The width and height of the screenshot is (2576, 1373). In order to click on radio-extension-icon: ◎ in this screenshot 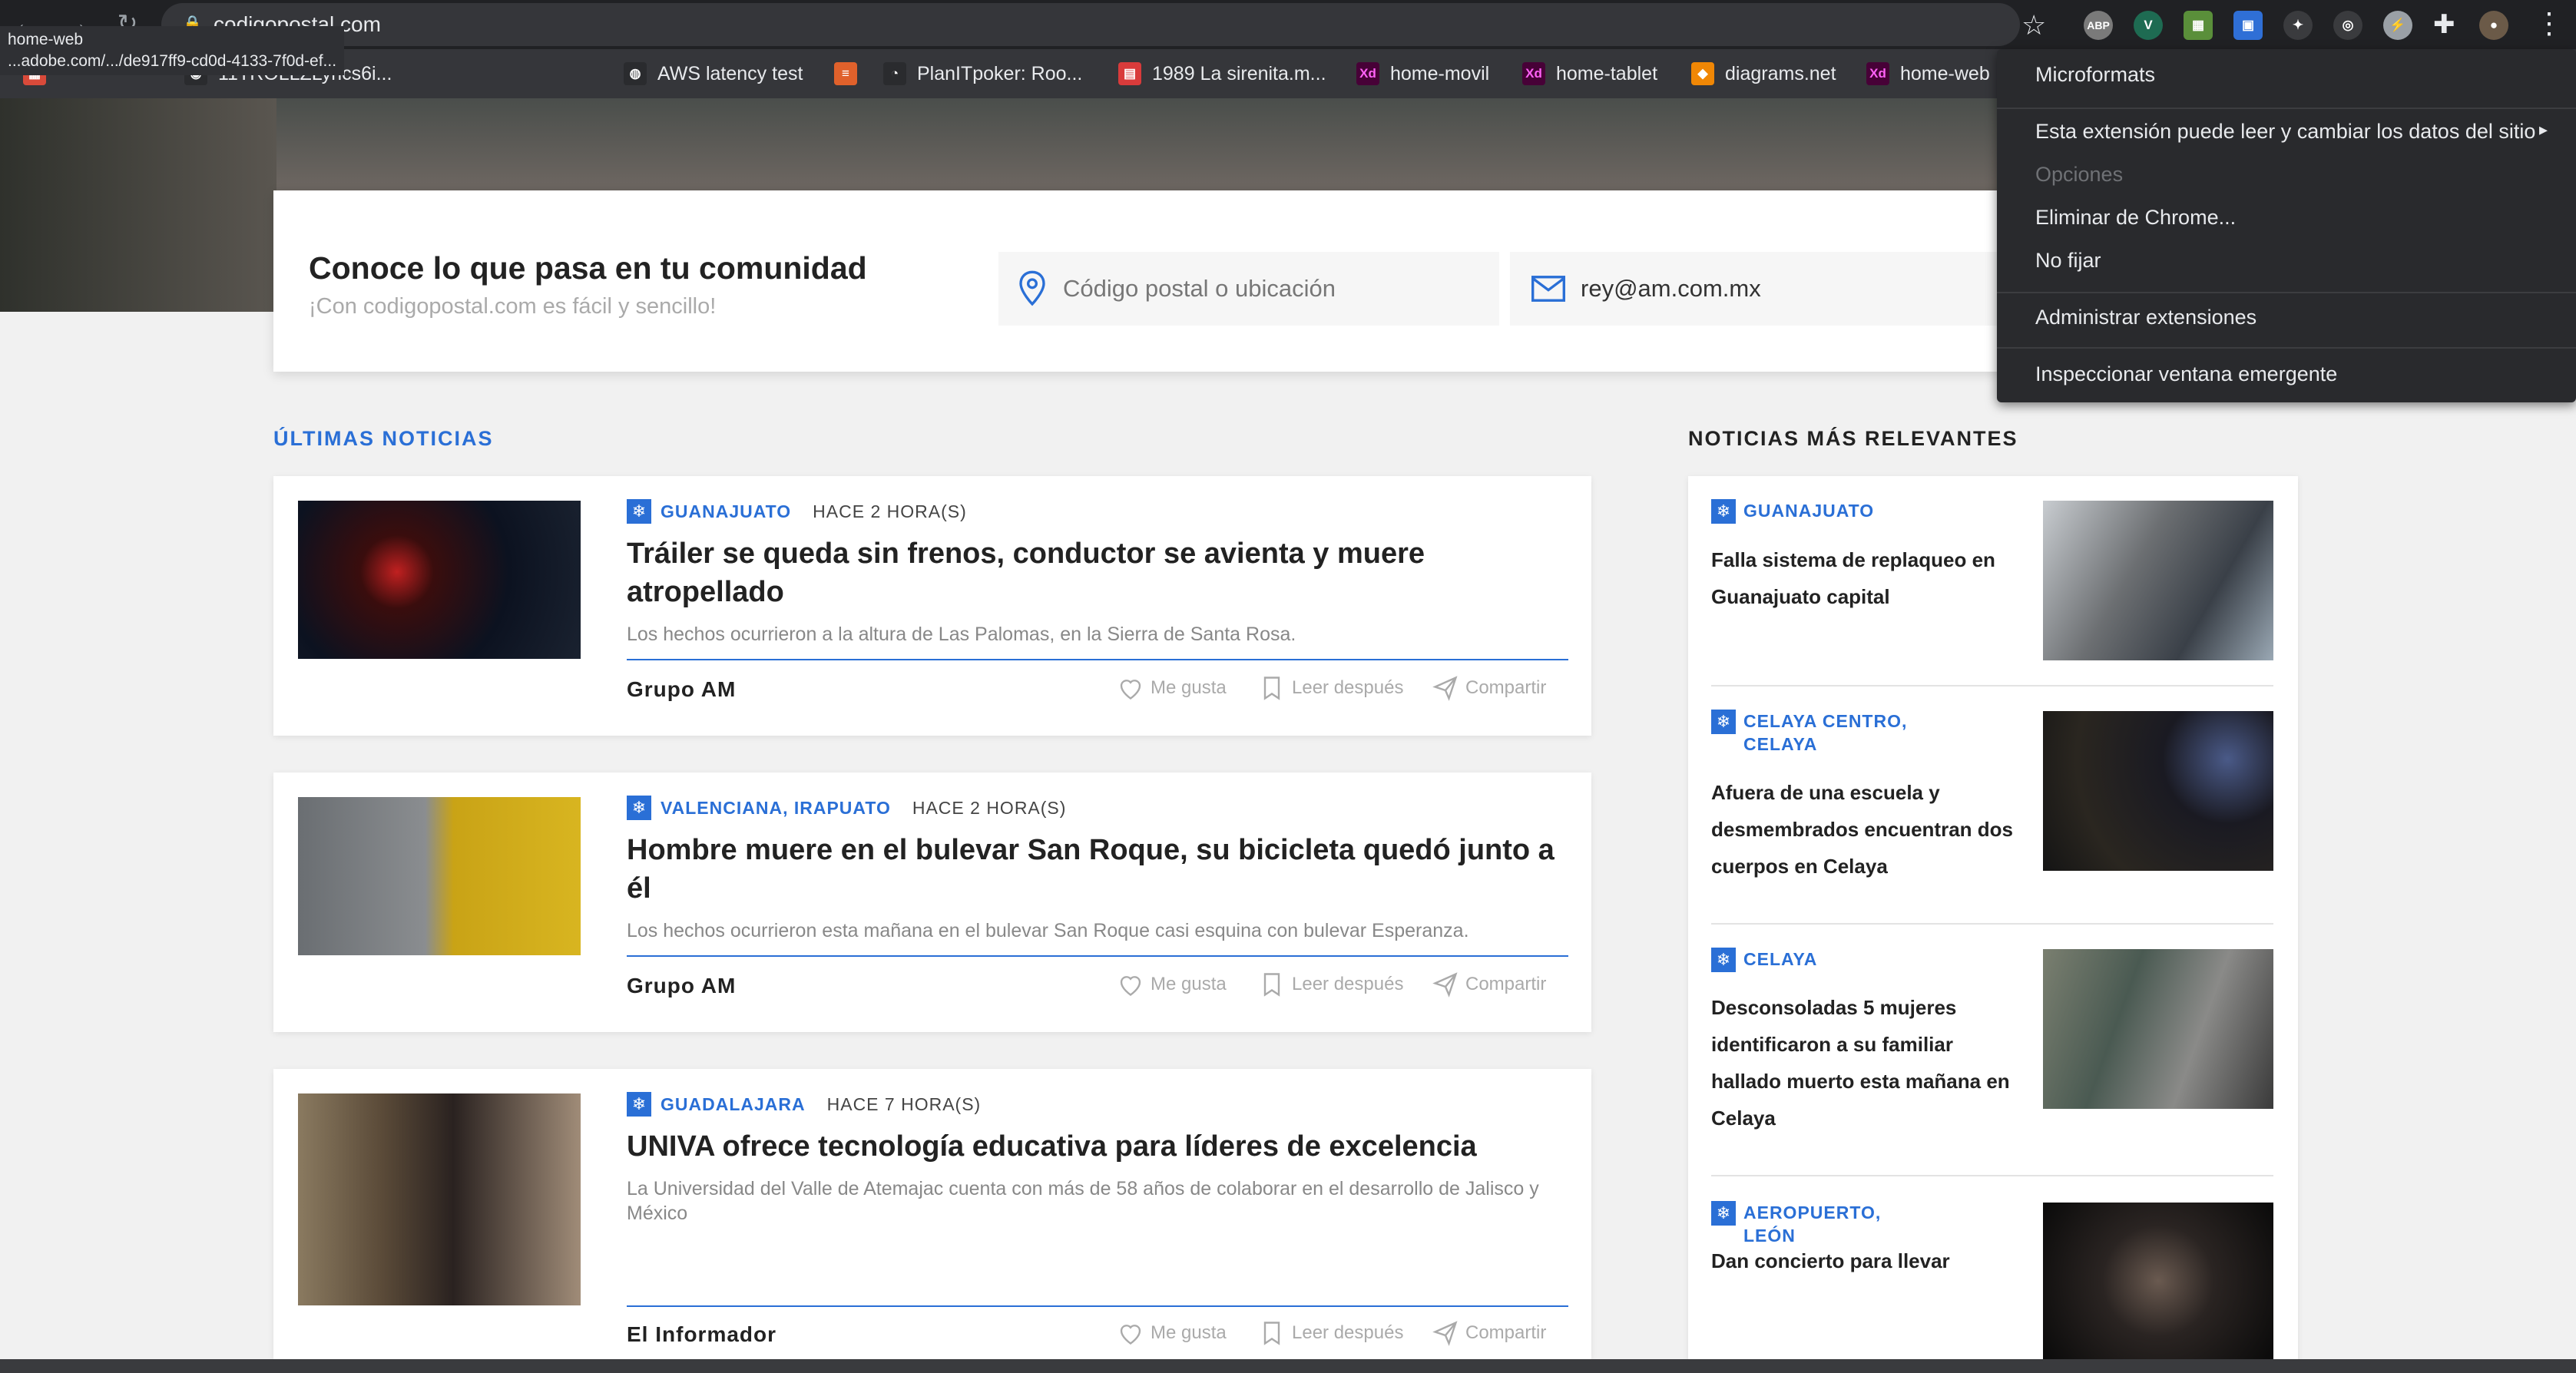, I will do `click(2347, 25)`.